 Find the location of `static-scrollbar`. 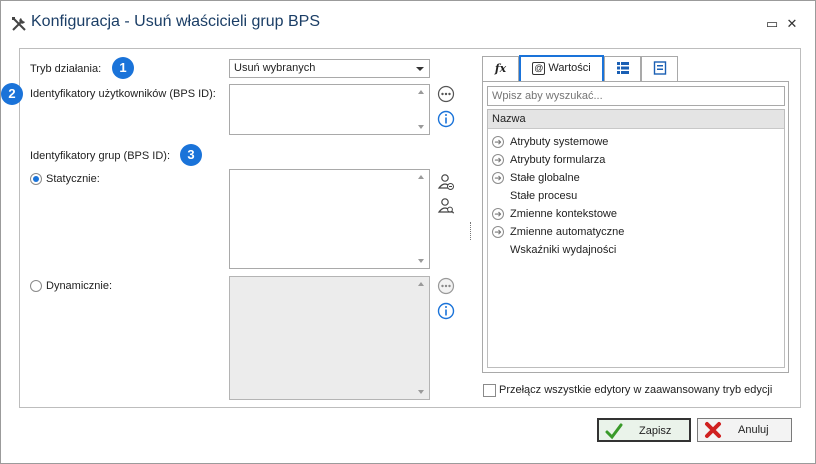

static-scrollbar is located at coordinates (421, 219).